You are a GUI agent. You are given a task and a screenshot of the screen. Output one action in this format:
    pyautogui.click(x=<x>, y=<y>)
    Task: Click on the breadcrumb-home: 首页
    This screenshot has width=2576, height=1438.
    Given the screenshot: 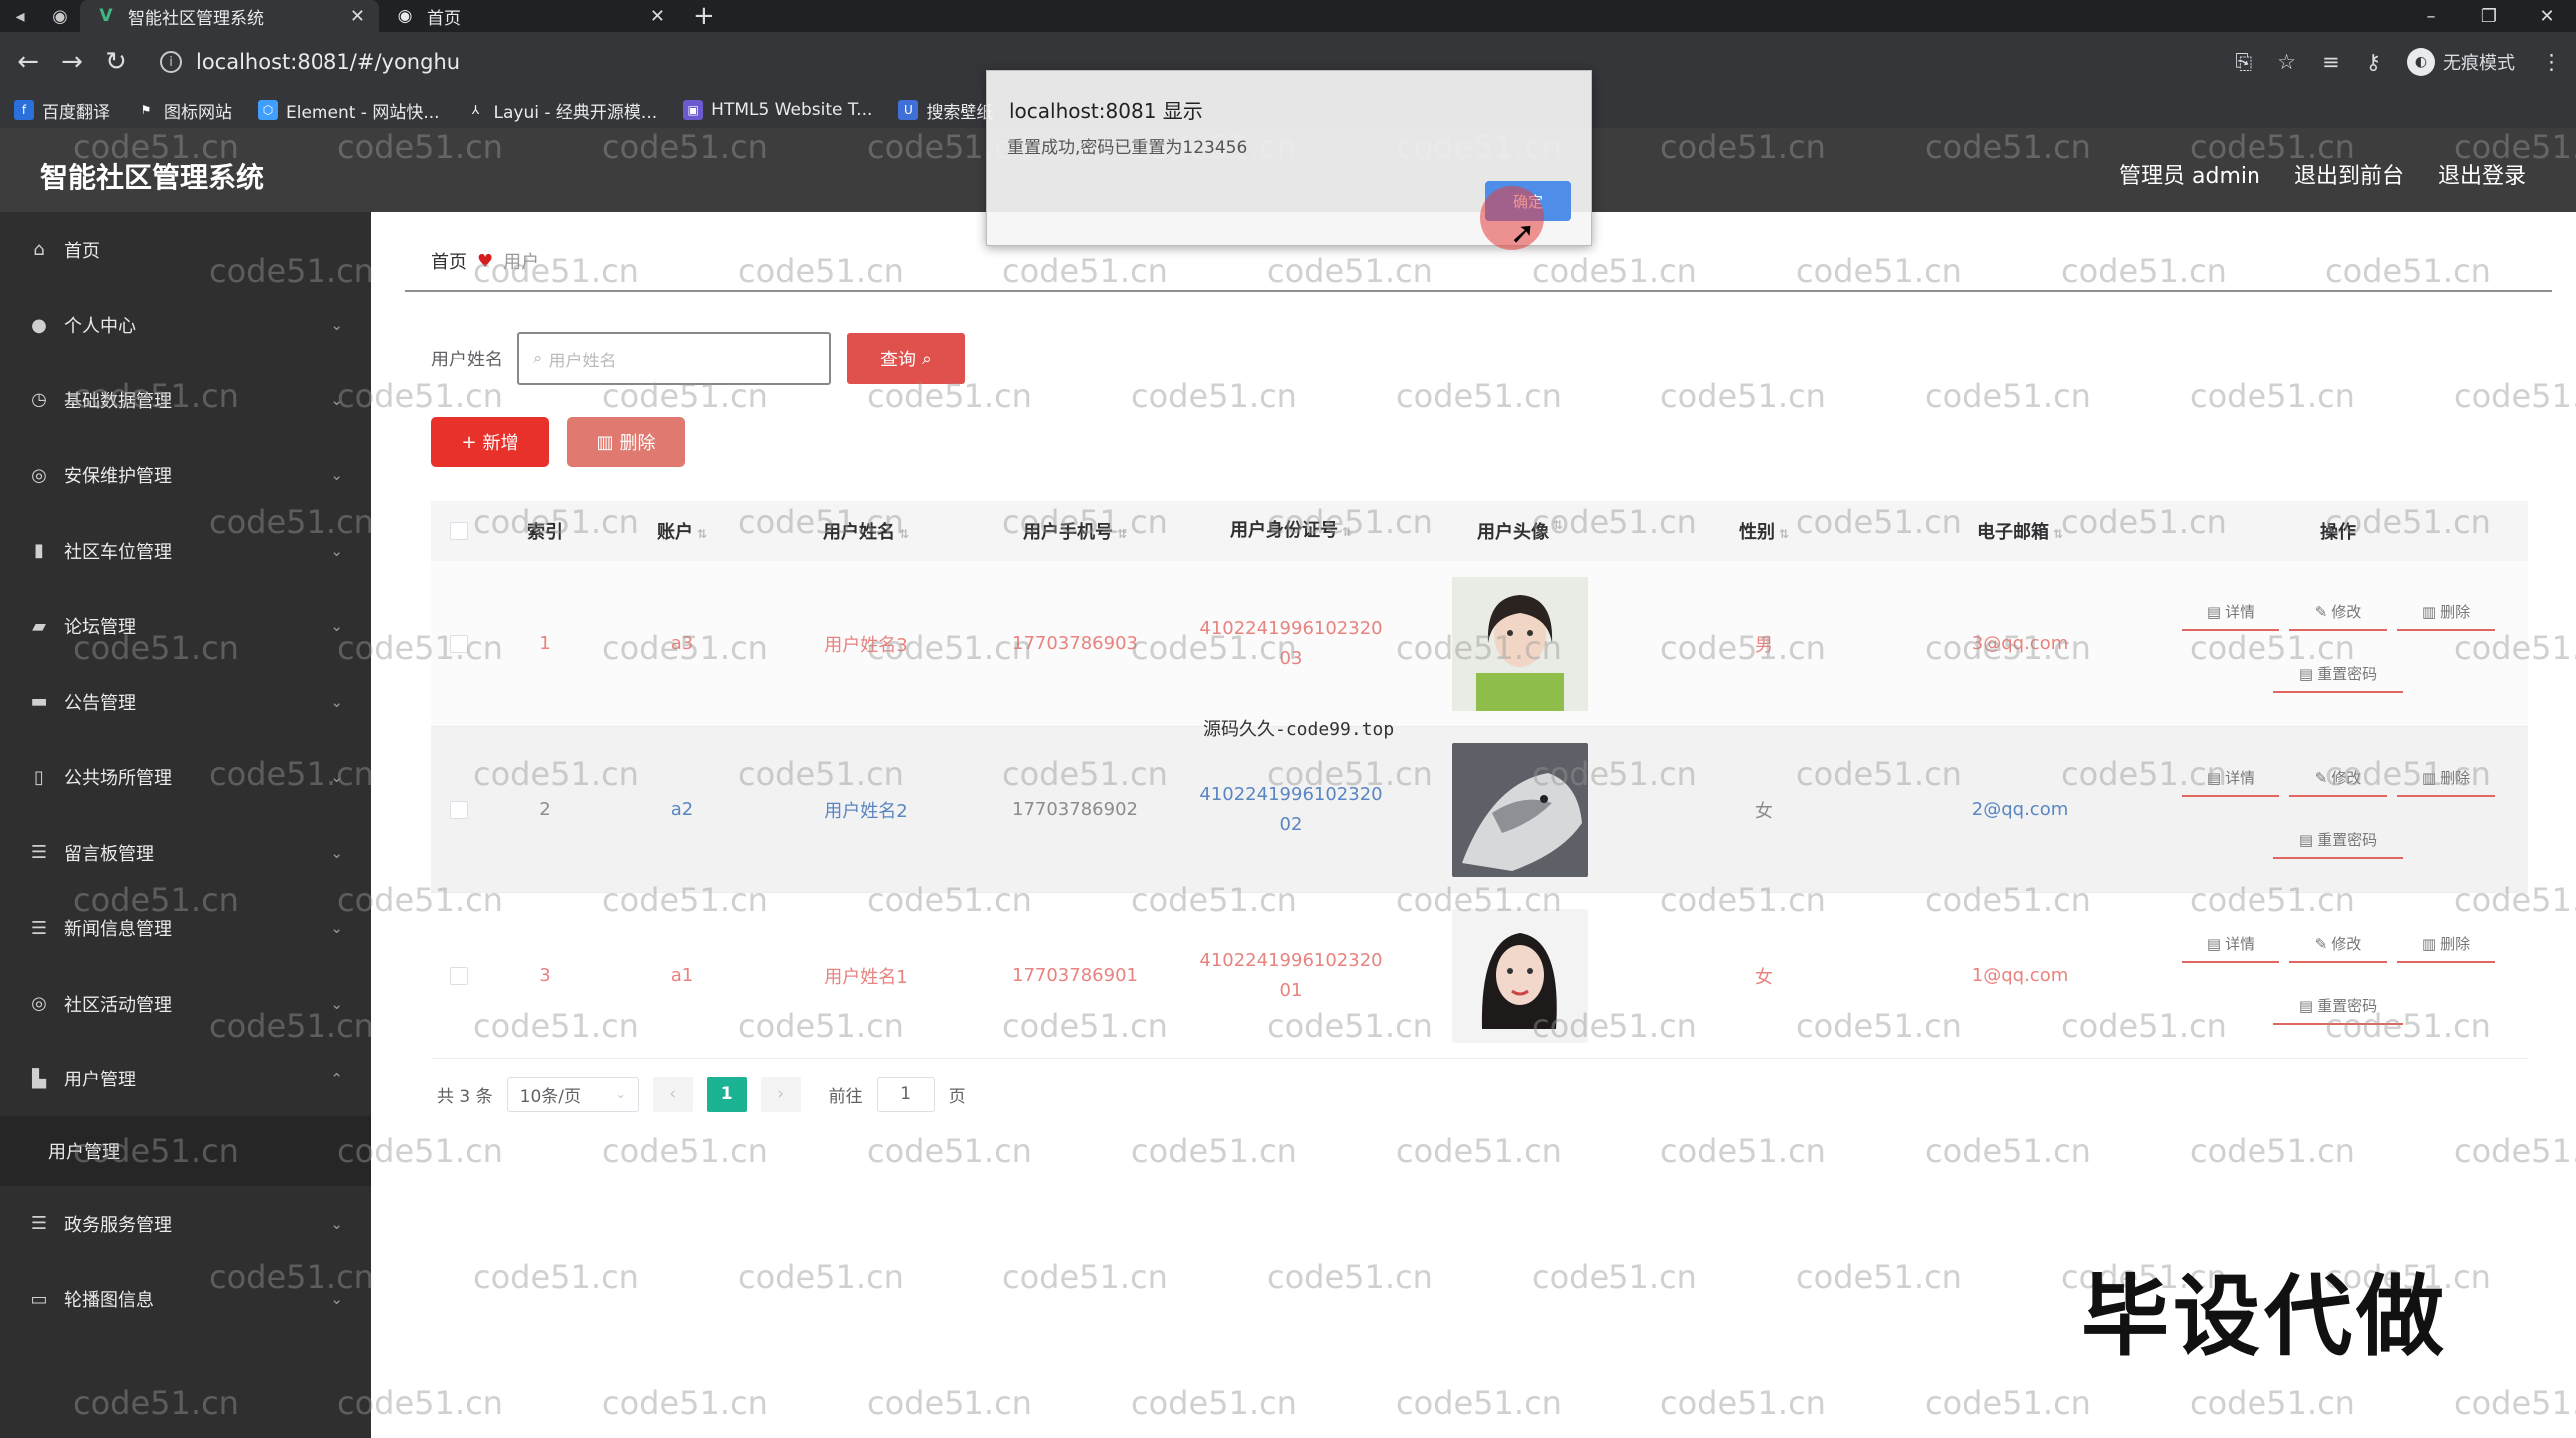 What is the action you would take?
    pyautogui.click(x=449, y=261)
    